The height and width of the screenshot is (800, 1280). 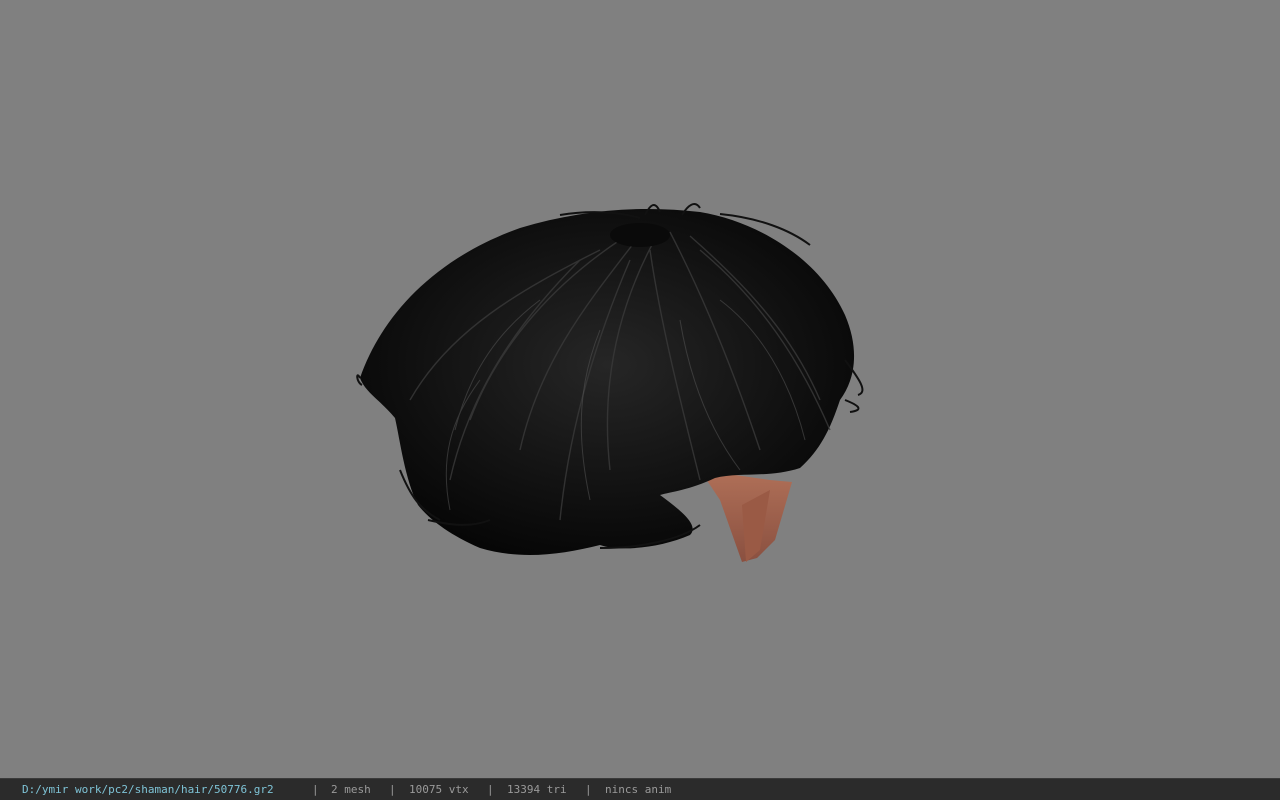 What do you see at coordinates (537, 789) in the screenshot?
I see `triangle-count: 13394 tri` at bounding box center [537, 789].